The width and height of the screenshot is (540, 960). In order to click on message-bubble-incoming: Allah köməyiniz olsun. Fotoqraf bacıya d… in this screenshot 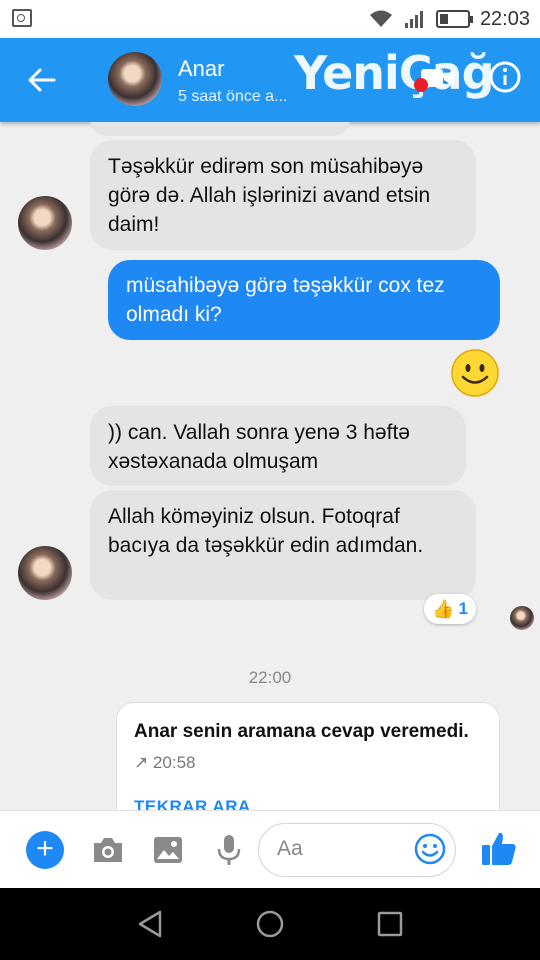, I will do `click(283, 545)`.